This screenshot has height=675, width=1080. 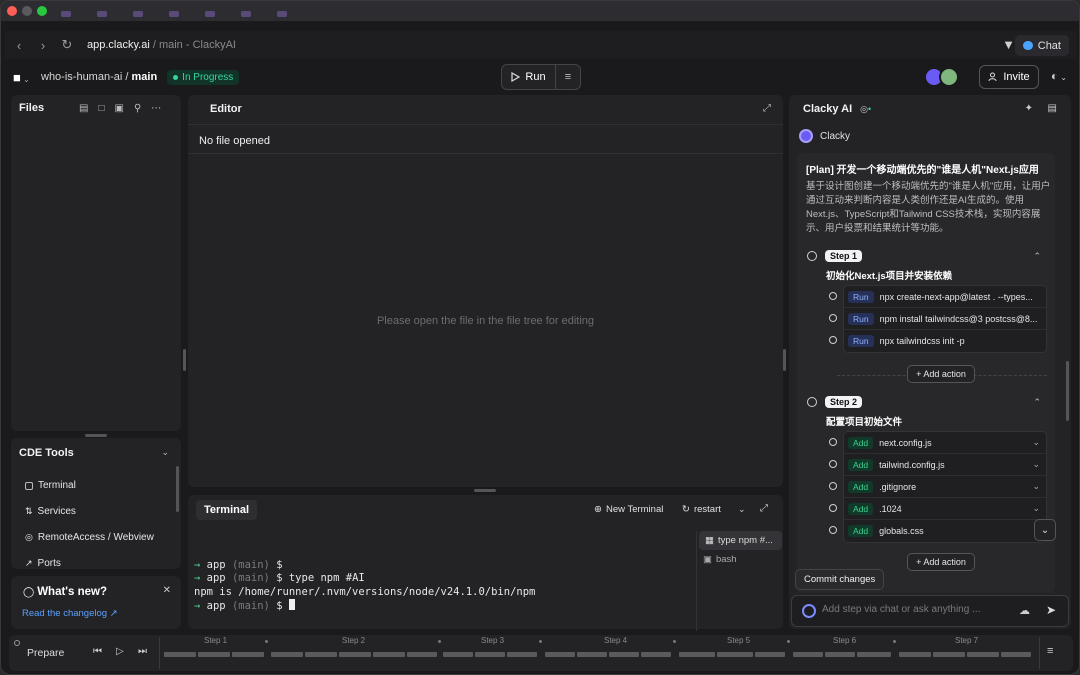 I want to click on changelog-link: Read the changelog ↗, so click(x=70, y=613).